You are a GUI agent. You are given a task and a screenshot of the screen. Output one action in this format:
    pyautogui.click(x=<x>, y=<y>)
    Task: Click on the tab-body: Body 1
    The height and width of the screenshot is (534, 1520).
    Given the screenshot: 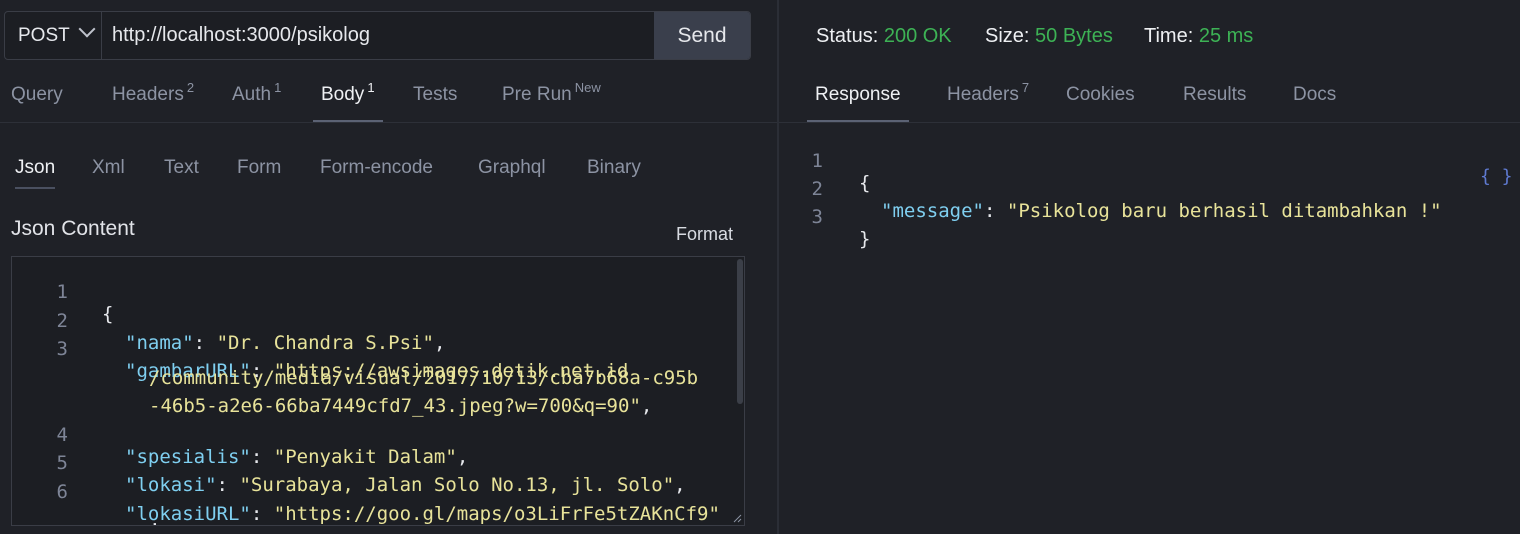 What is the action you would take?
    pyautogui.click(x=348, y=101)
    